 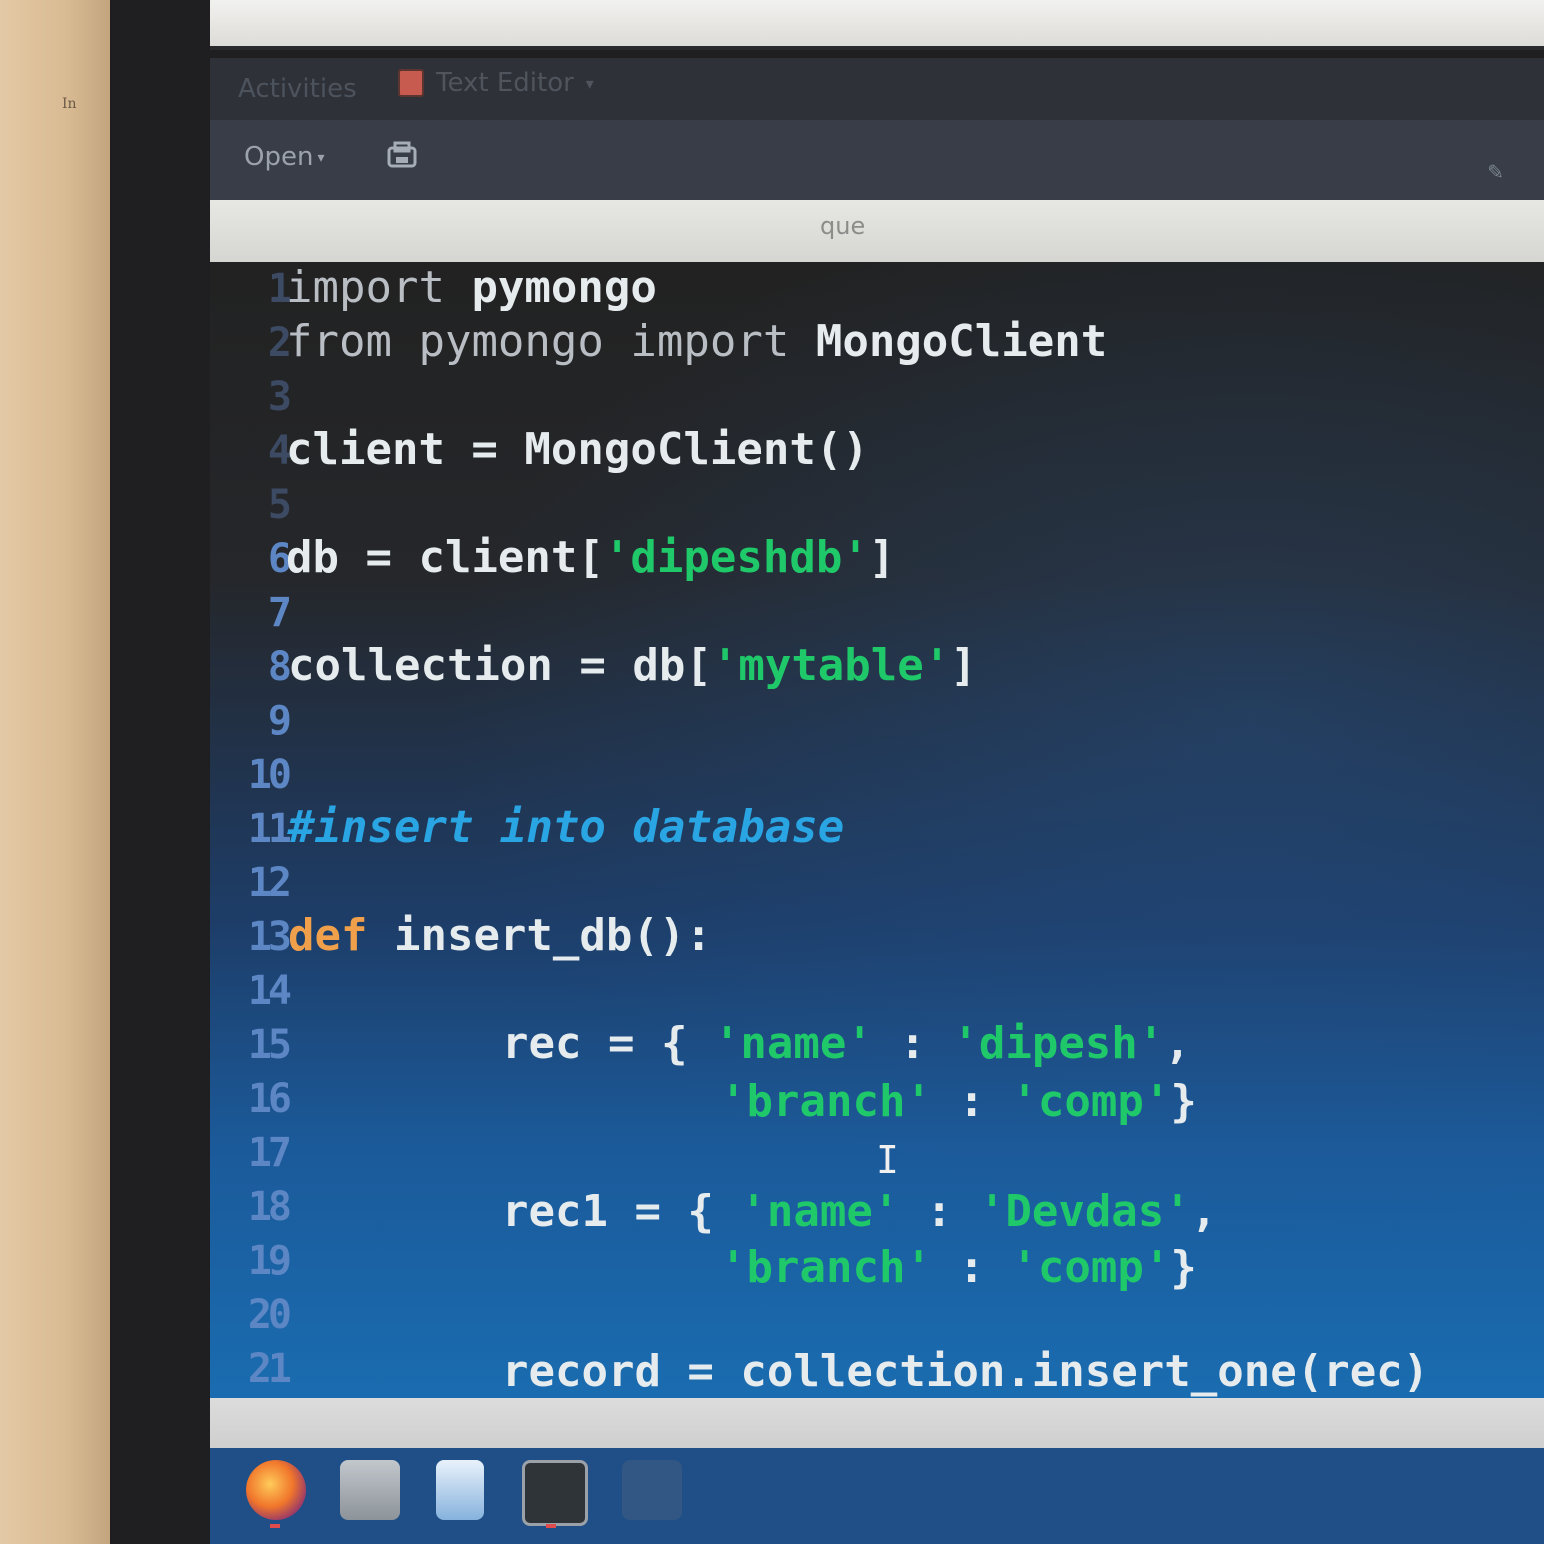 I want to click on string-literal: 'dipeshdb', so click(x=736, y=557).